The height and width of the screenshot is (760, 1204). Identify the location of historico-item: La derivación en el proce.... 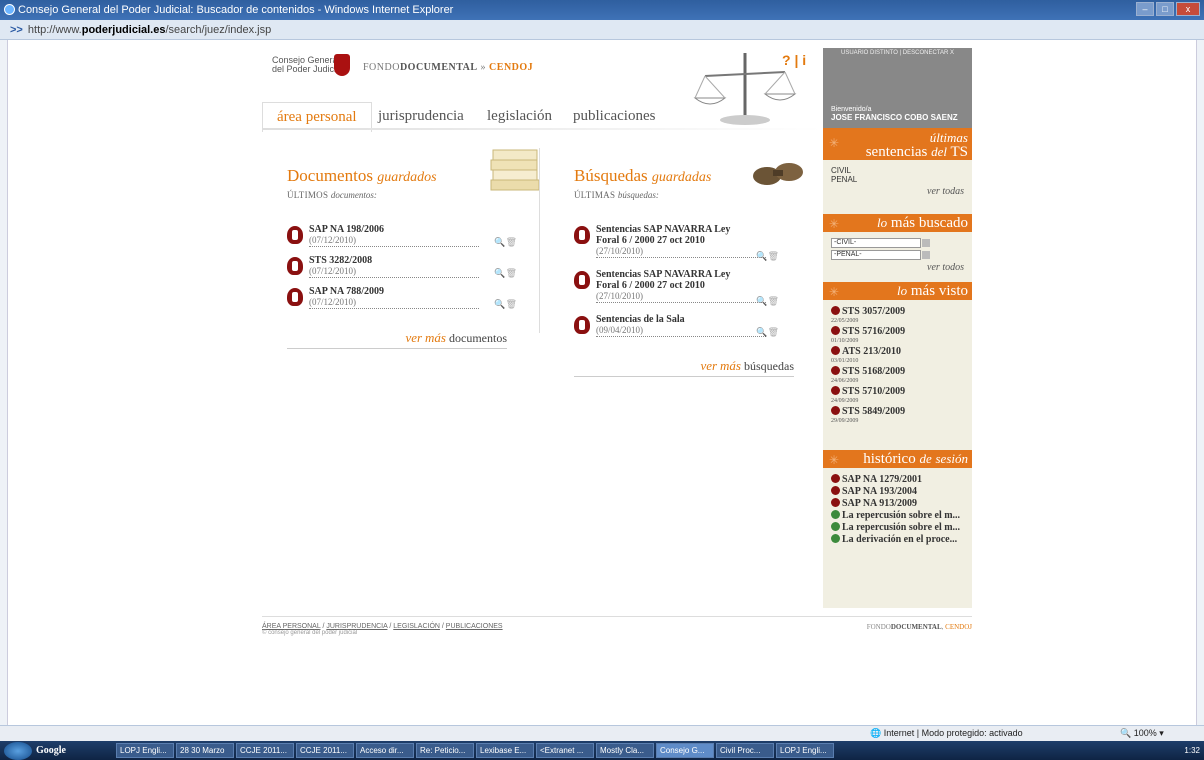
(897, 540).